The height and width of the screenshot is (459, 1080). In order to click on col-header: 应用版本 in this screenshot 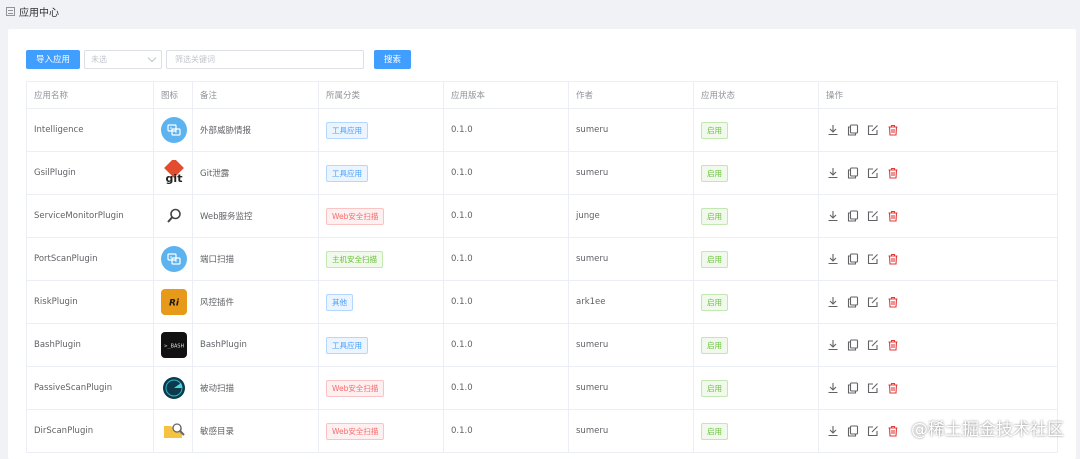, I will do `click(506, 95)`.